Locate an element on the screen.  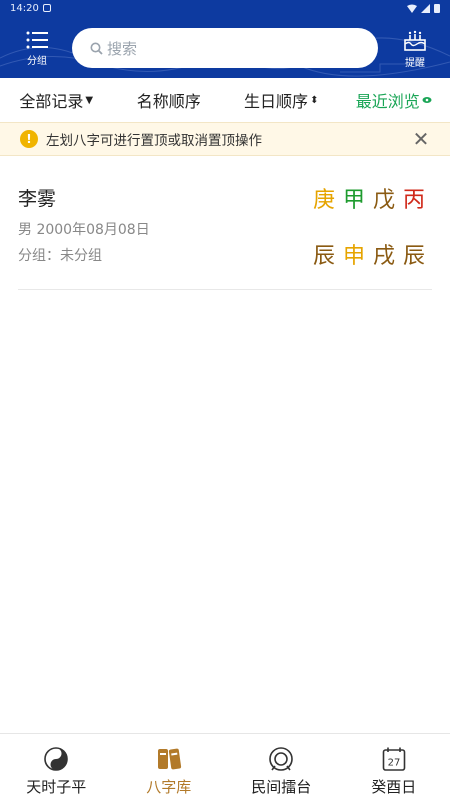
stem-month: 甲 is located at coordinates (353, 200).